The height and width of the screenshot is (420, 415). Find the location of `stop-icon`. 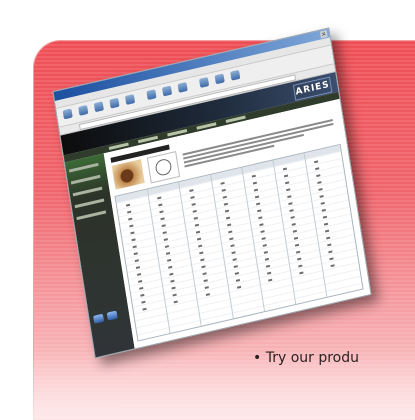

stop-icon is located at coordinates (98, 107).